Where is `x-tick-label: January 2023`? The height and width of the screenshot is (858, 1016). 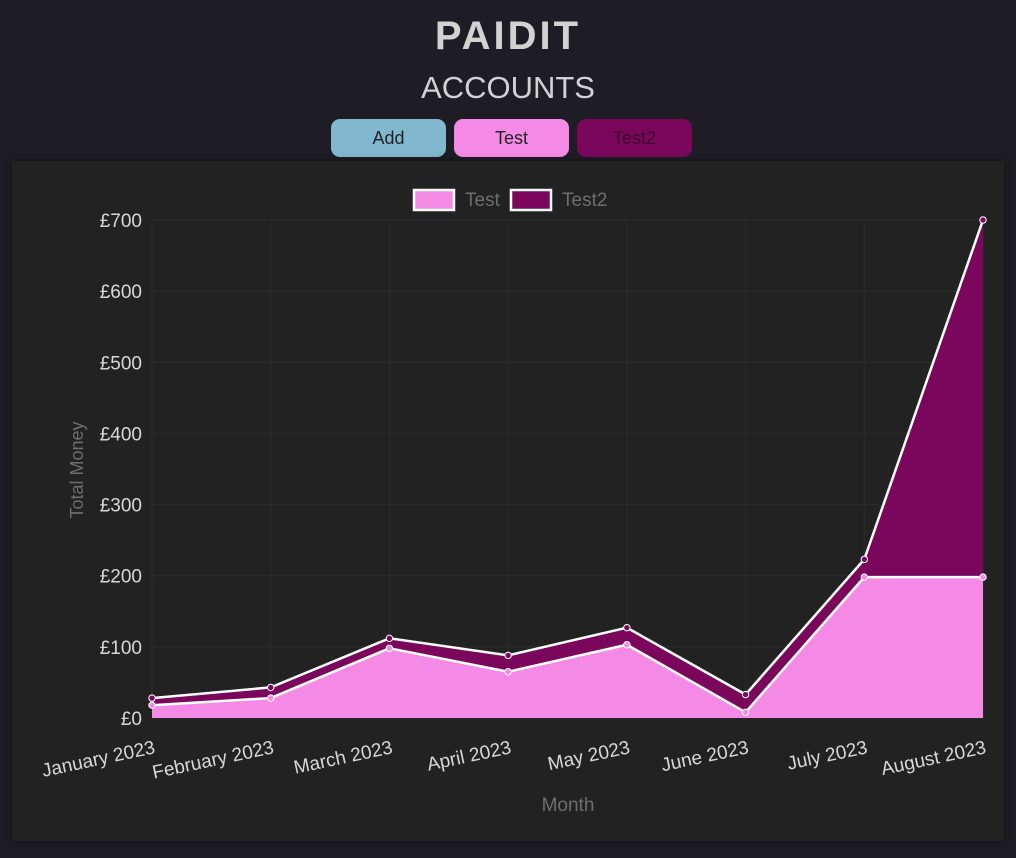
x-tick-label: January 2023 is located at coordinates (98, 759).